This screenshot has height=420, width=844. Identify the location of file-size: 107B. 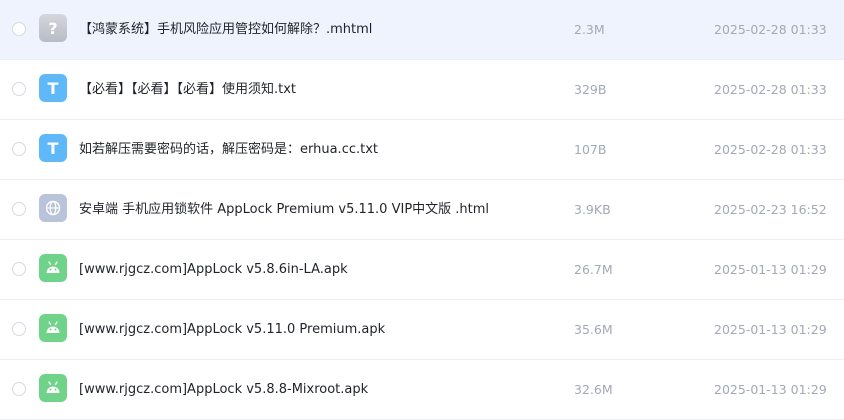
(590, 149).